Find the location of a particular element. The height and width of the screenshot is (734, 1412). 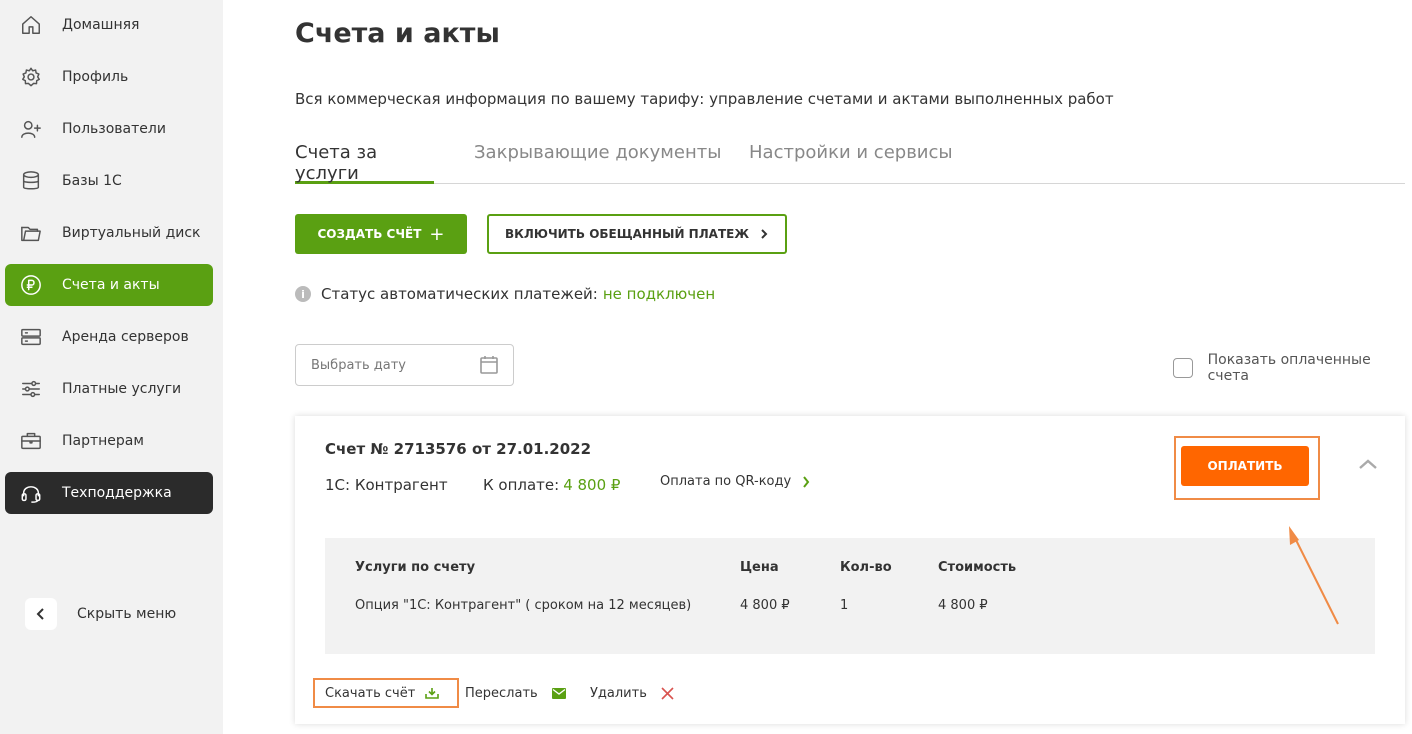

create-invoice-button: СОЗДАТЬ СЧЁТ + is located at coordinates (381, 234).